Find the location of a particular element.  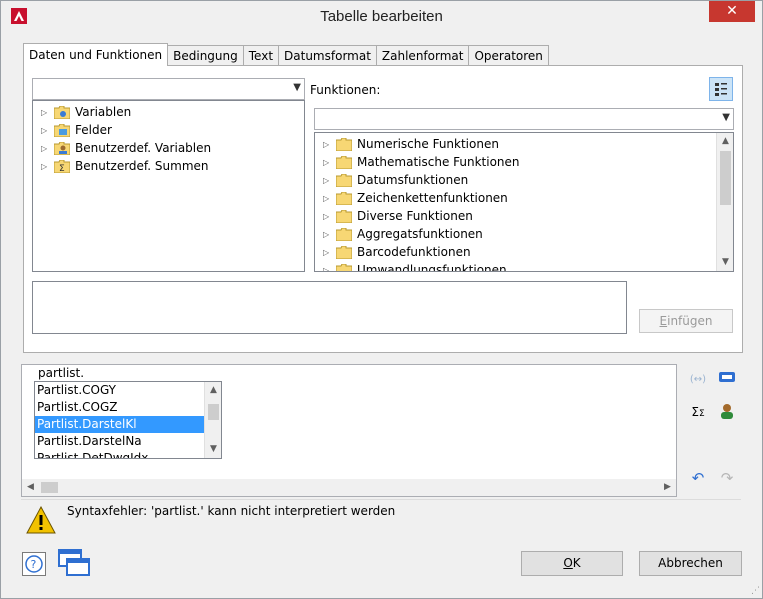

tree-item-benutzerdef-variablen: ▷ Benutzerdef. Variablen is located at coordinates (126, 148).